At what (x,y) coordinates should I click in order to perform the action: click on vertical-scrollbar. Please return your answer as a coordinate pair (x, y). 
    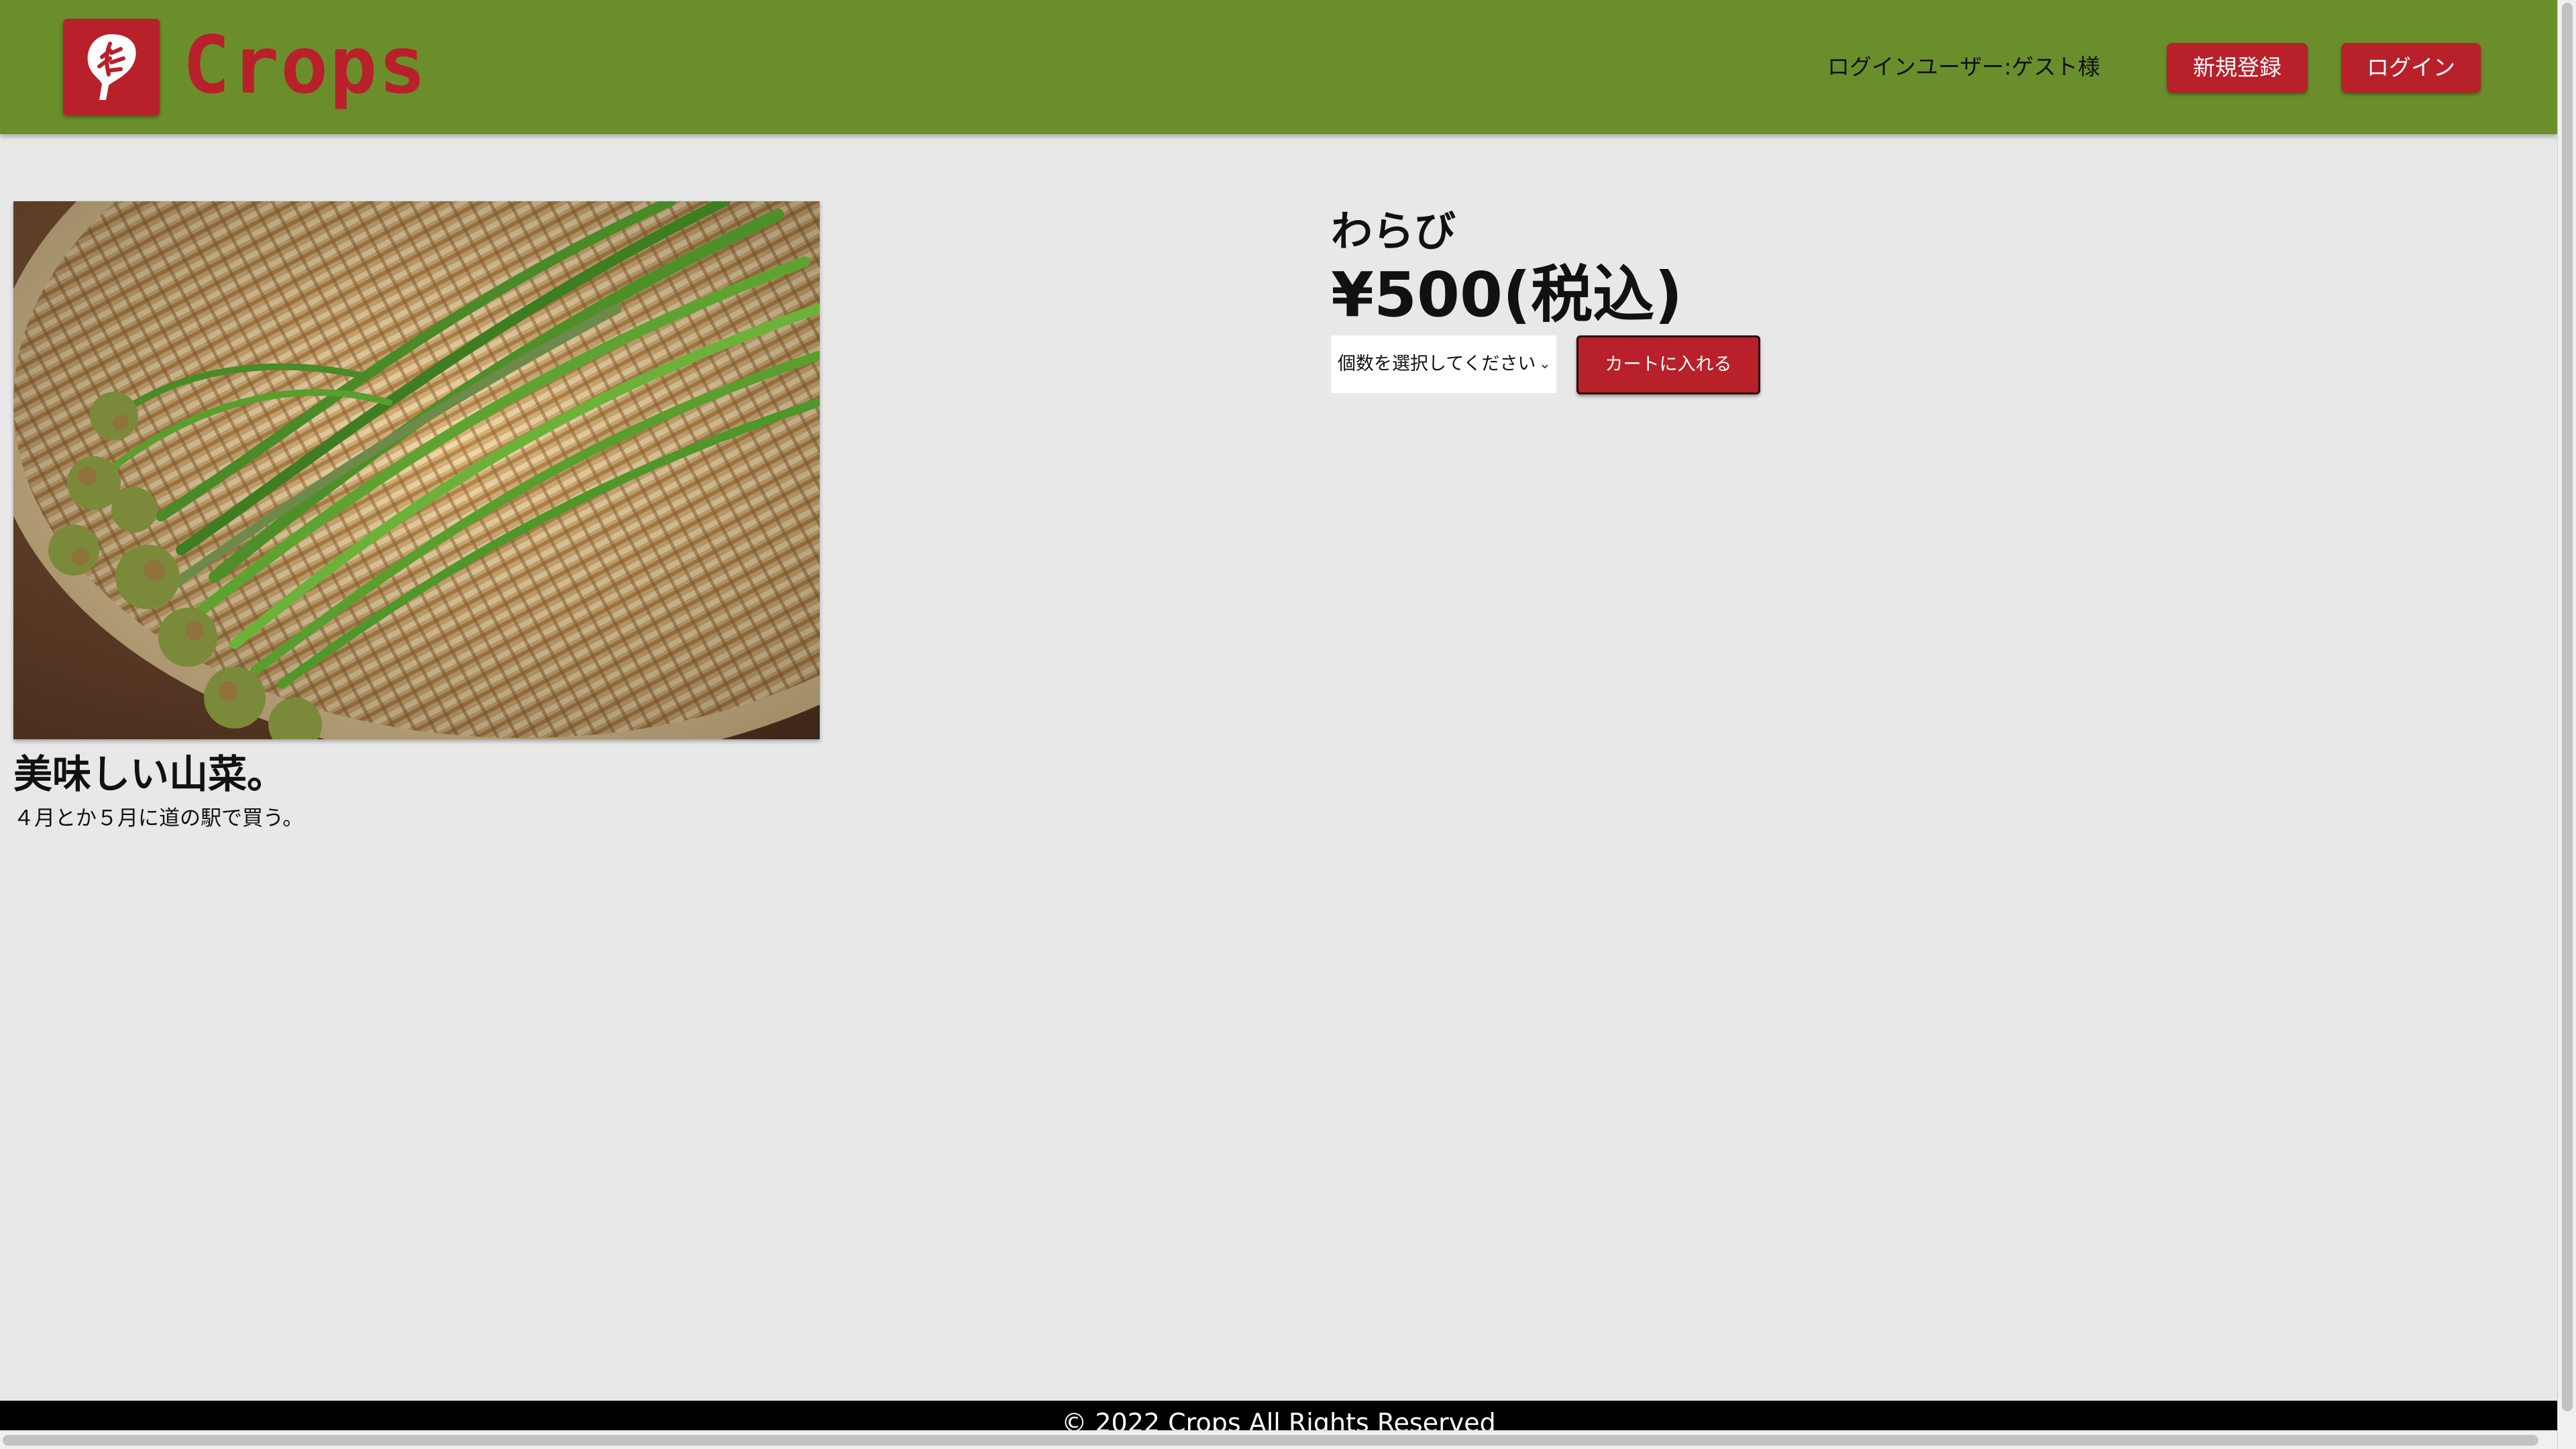
    Looking at the image, I should click on (2566, 724).